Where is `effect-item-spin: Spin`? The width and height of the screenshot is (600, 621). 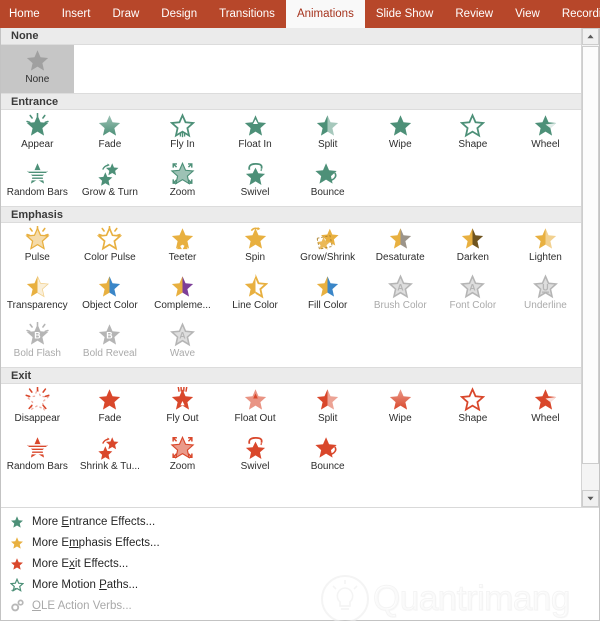
effect-item-spin: Spin is located at coordinates (255, 247).